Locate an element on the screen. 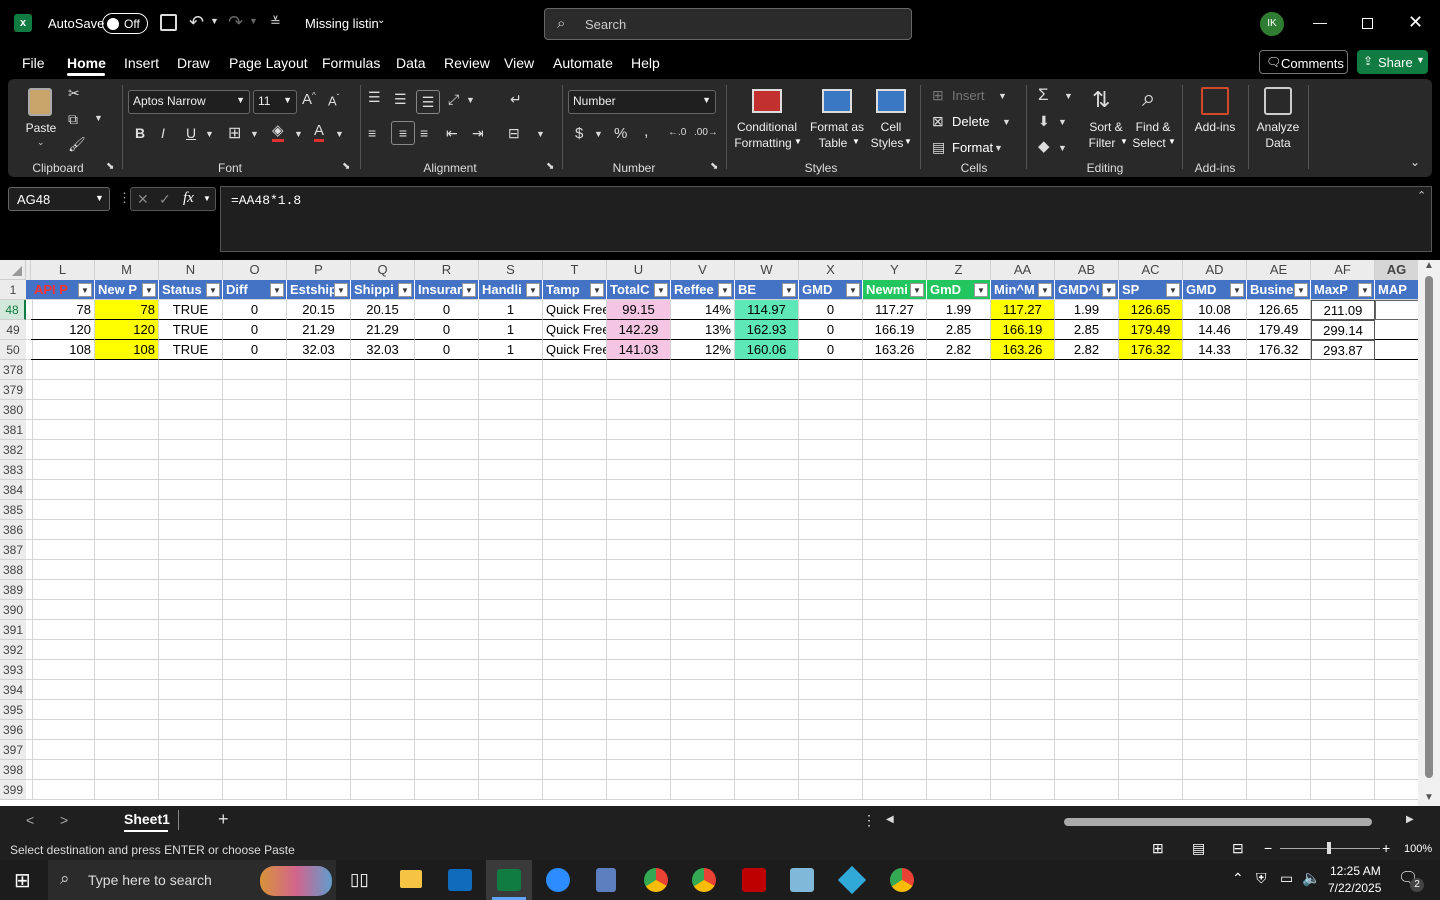  scroll-up-icon: ▲ is located at coordinates (1429, 265).